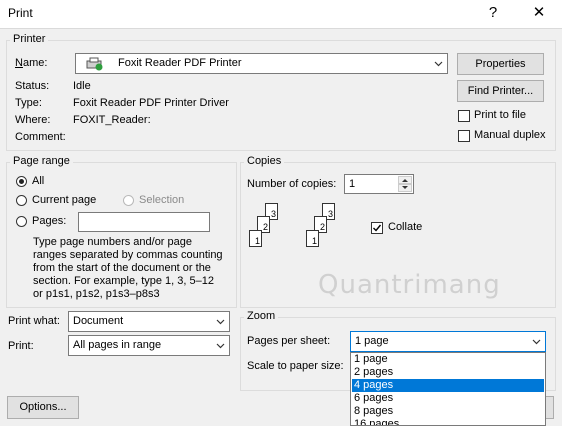 The height and width of the screenshot is (426, 562). What do you see at coordinates (409, 285) in the screenshot?
I see `watermark-text: Quantrimang` at bounding box center [409, 285].